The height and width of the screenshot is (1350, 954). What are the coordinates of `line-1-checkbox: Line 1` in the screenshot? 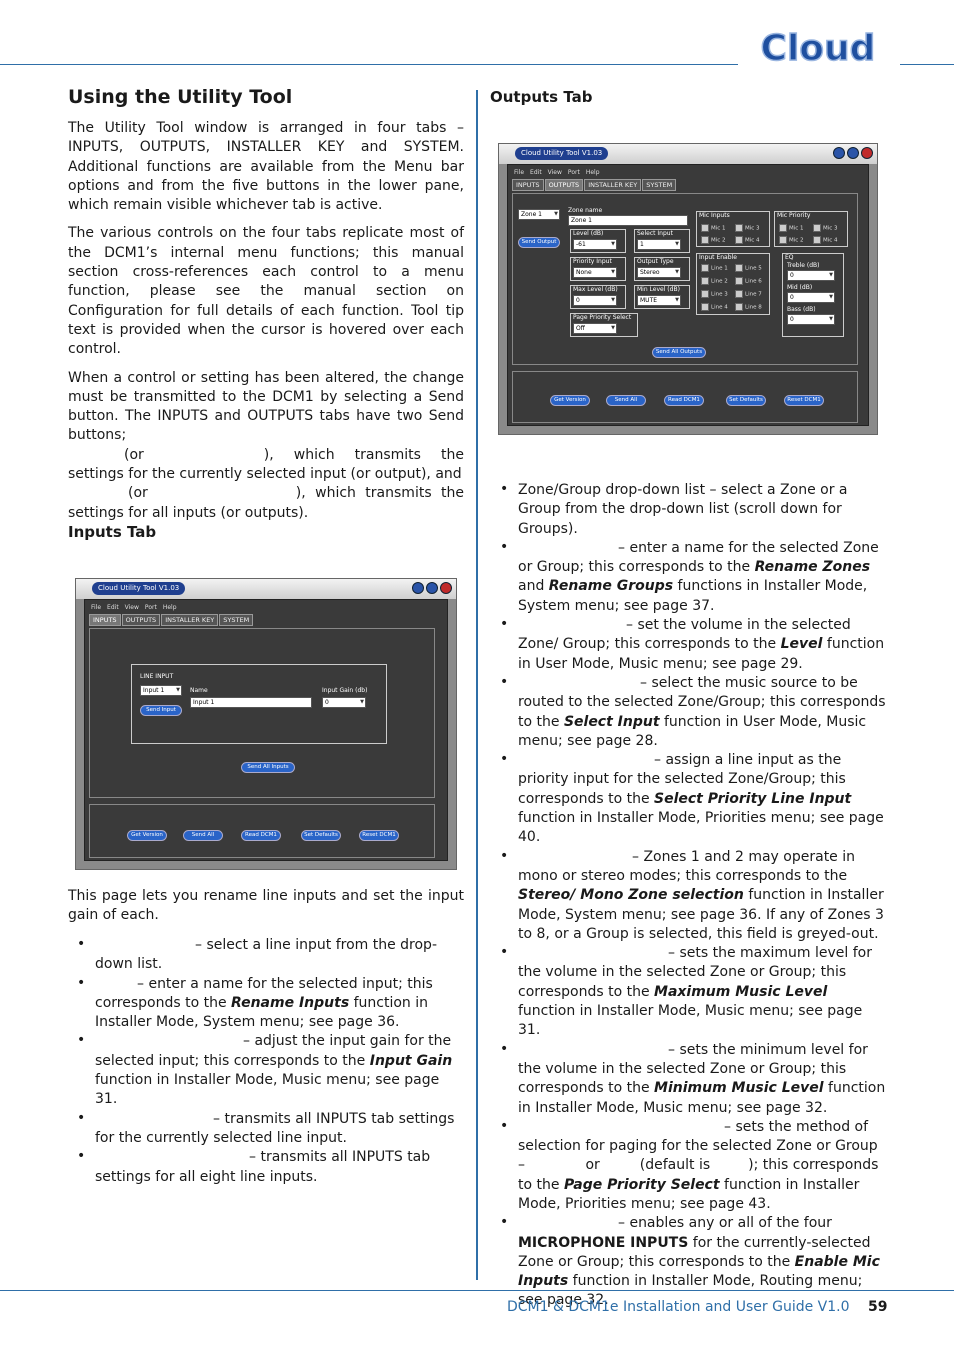 It's located at (714, 268).